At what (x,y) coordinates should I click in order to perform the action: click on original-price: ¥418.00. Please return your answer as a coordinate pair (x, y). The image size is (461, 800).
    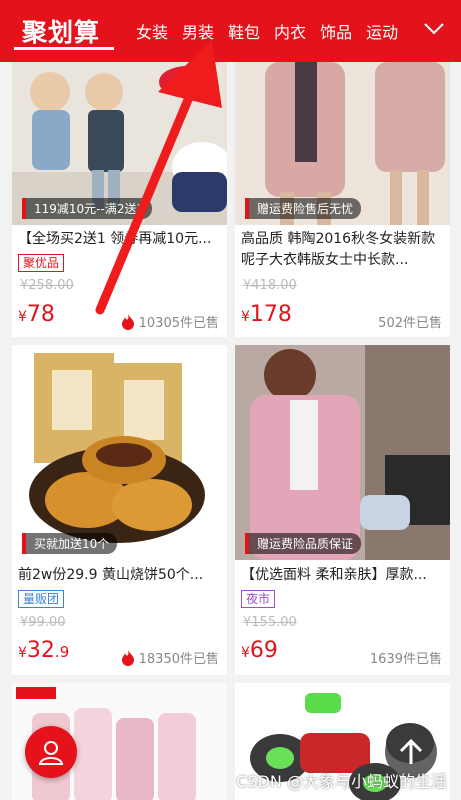
    Looking at the image, I should click on (270, 285).